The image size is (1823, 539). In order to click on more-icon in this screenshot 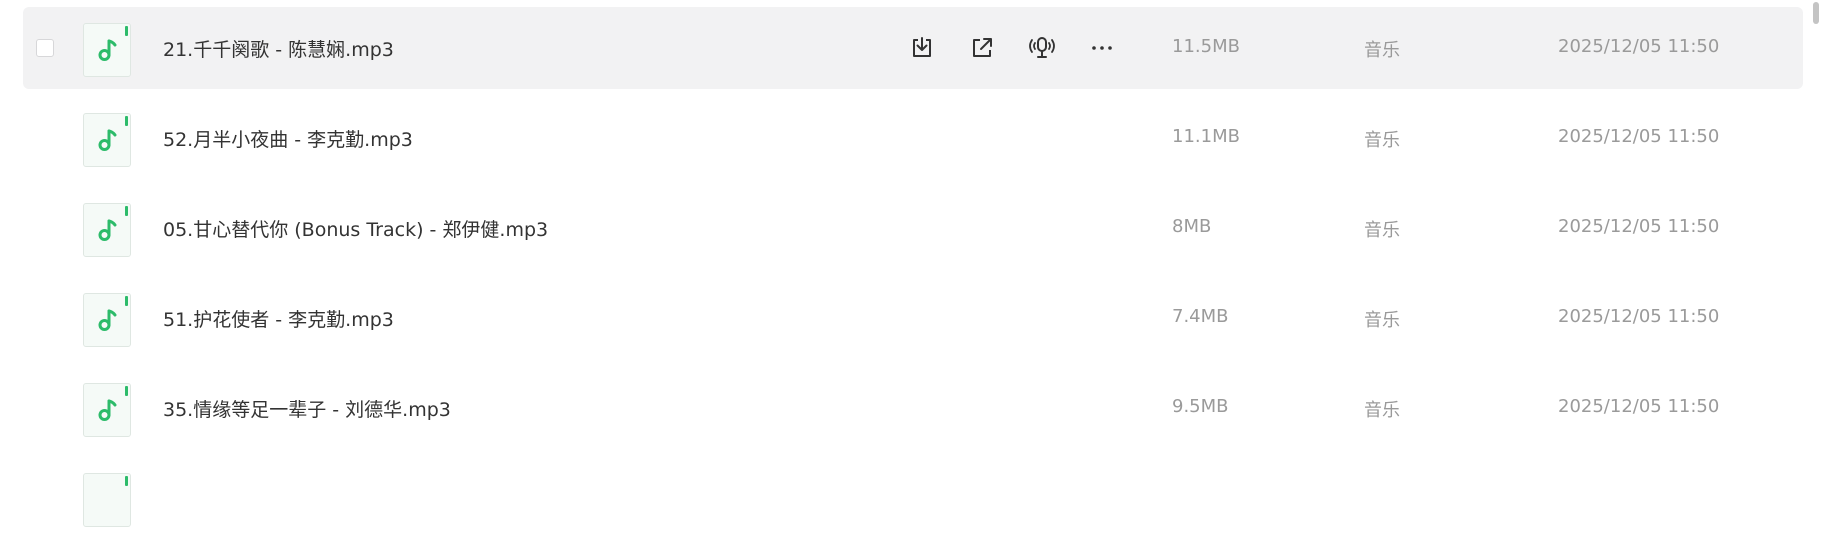, I will do `click(1102, 48)`.